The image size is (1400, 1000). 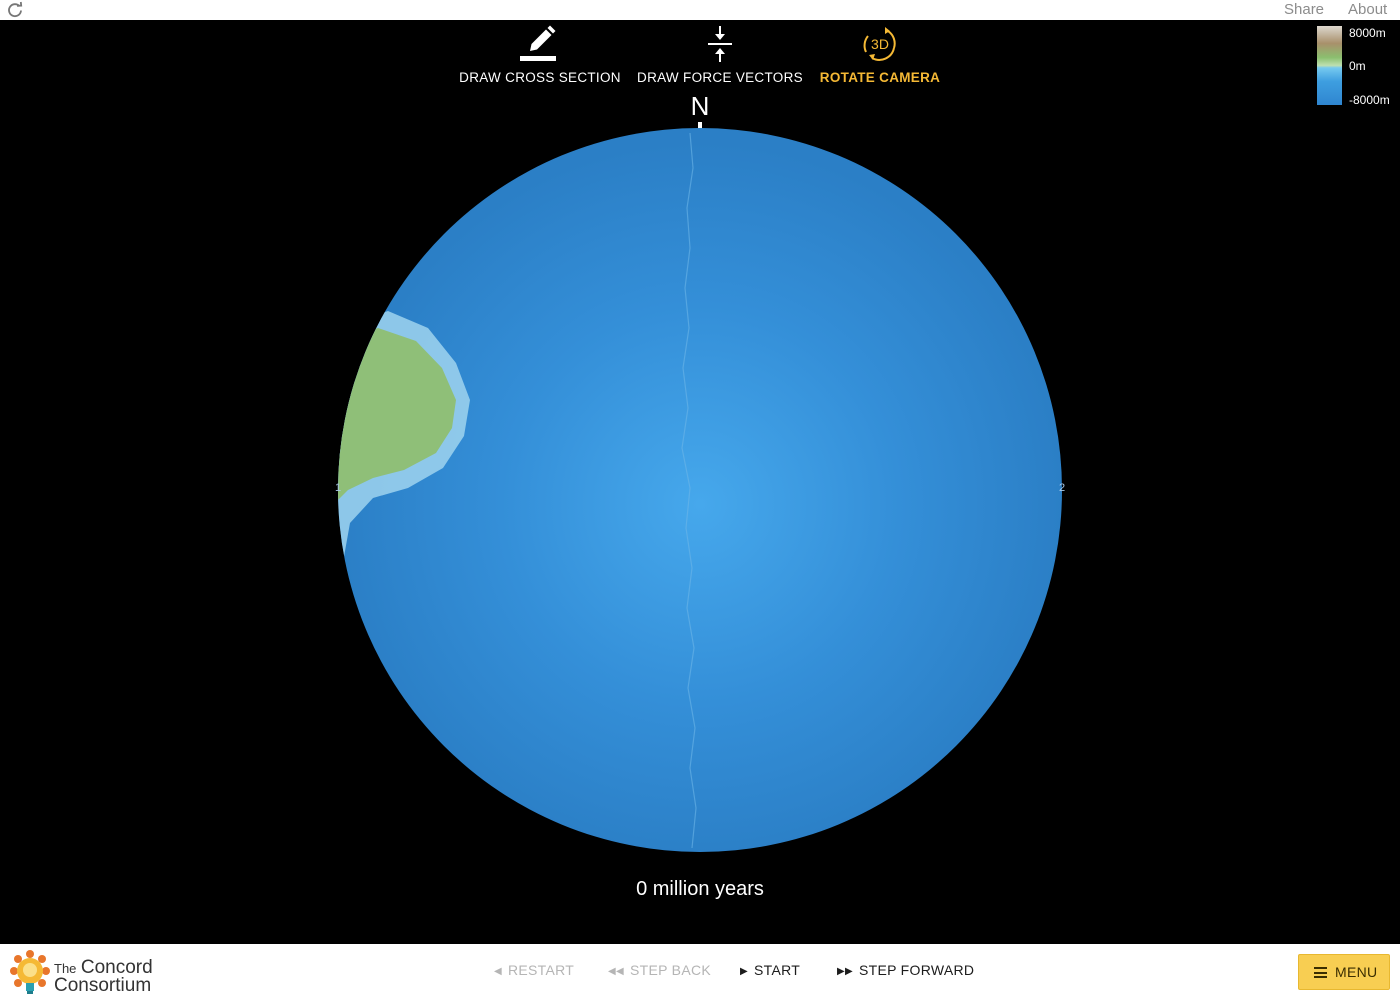 What do you see at coordinates (720, 77) in the screenshot?
I see `draw-force-vectors-label: DRAW FORCE VECTORS` at bounding box center [720, 77].